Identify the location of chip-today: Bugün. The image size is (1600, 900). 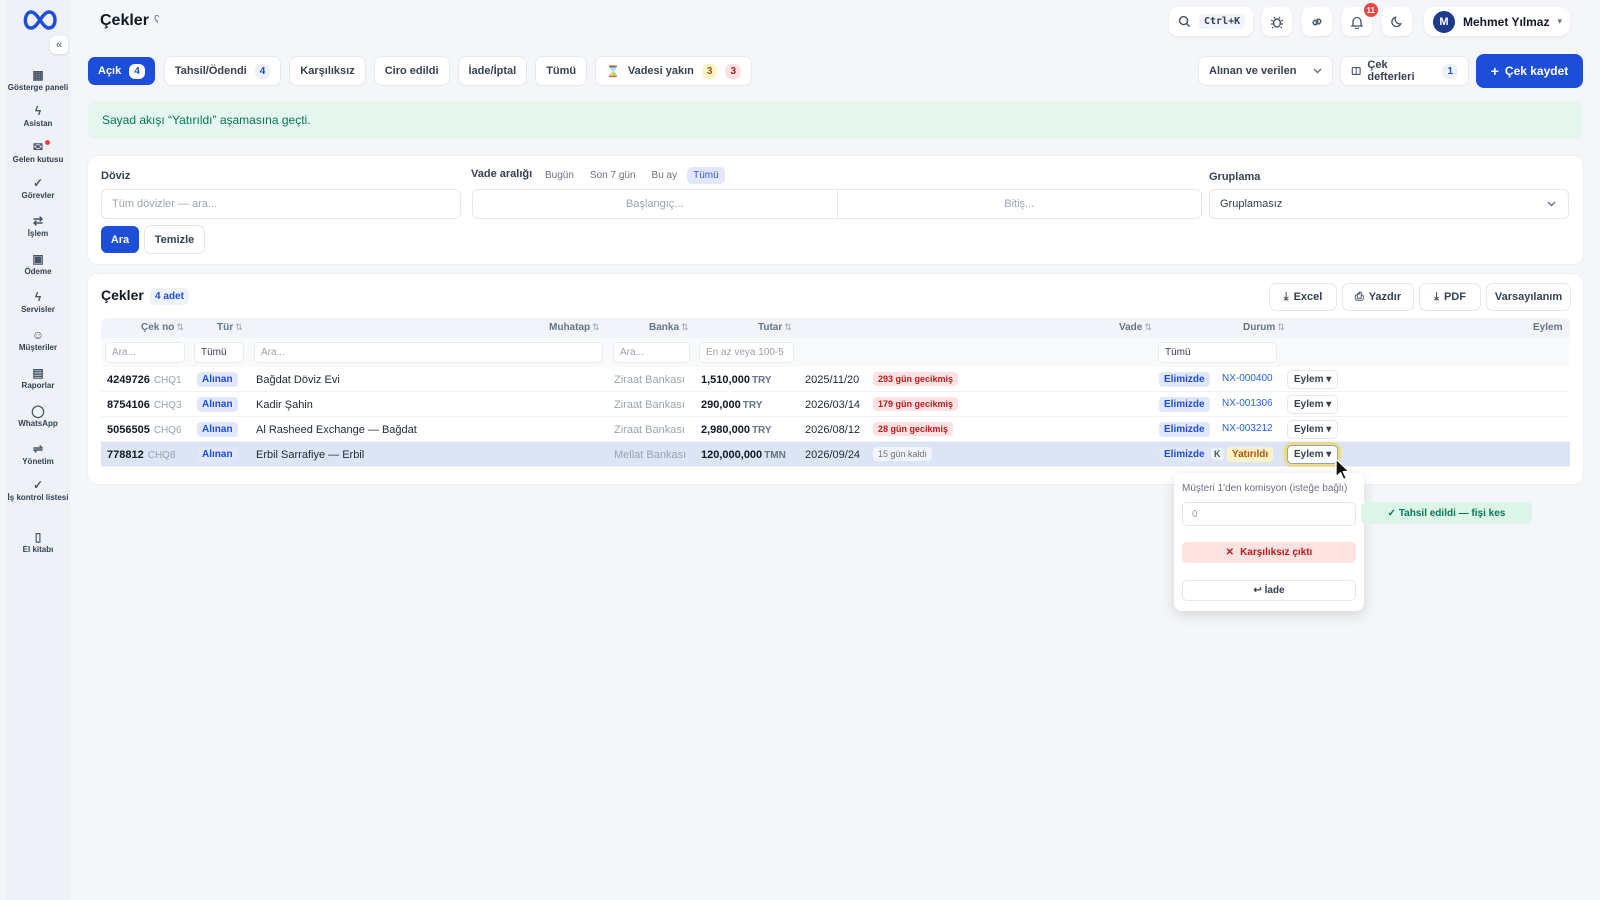
(559, 175).